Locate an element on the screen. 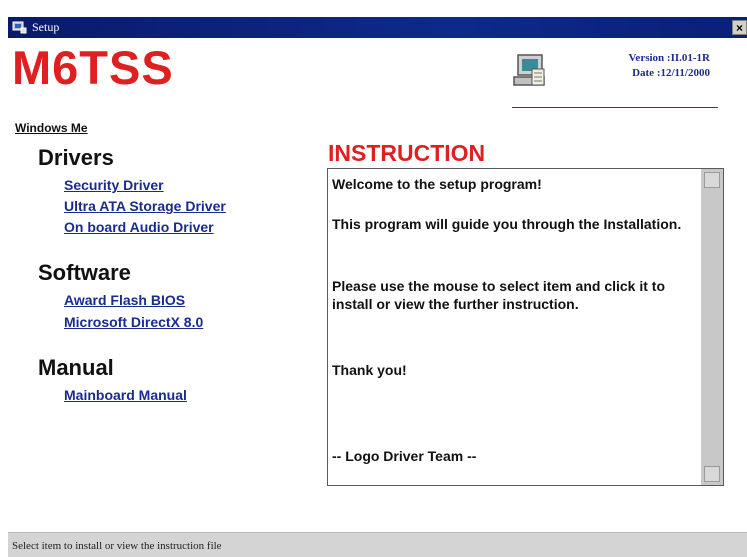 The image size is (747, 557). section-heading-manual: Manual is located at coordinates (76, 367).